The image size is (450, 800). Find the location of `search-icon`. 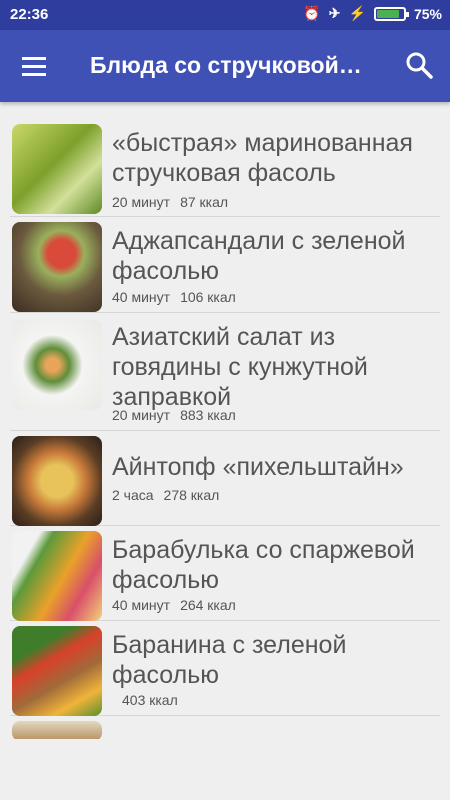

search-icon is located at coordinates (419, 65).